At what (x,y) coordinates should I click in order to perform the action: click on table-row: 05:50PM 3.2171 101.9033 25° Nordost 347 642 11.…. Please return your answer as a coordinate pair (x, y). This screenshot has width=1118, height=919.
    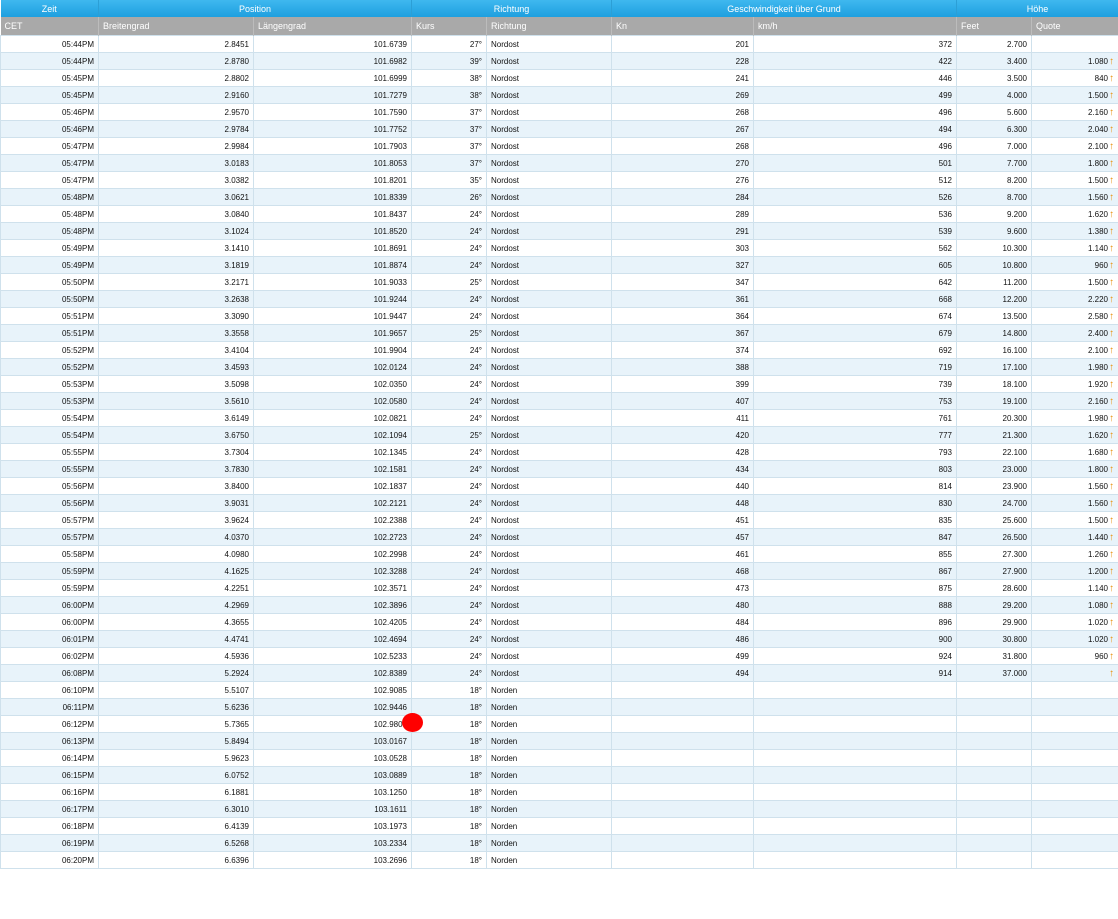
    Looking at the image, I should click on (559, 282).